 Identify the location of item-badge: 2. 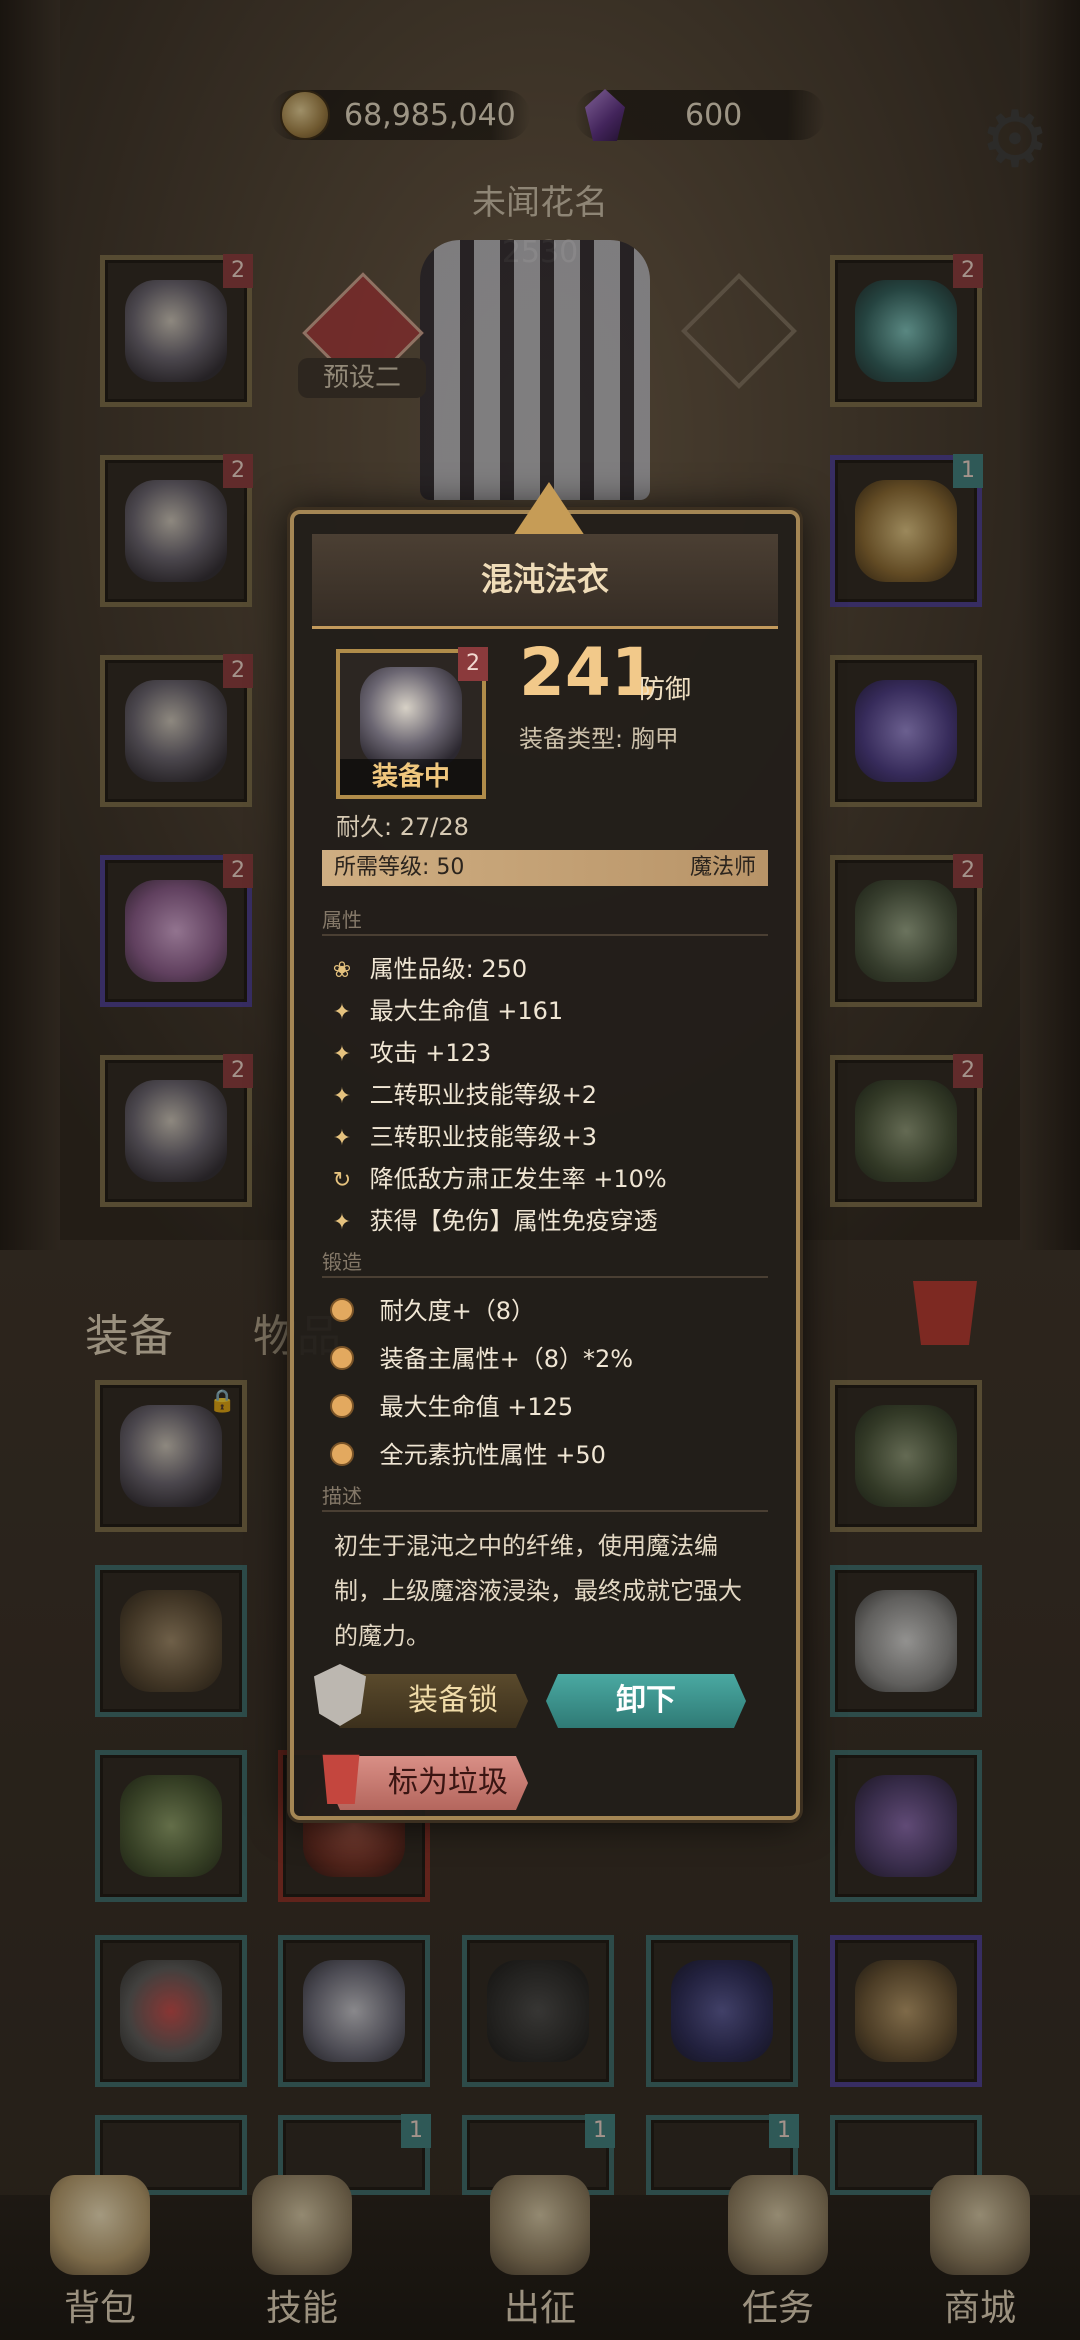
(473, 664).